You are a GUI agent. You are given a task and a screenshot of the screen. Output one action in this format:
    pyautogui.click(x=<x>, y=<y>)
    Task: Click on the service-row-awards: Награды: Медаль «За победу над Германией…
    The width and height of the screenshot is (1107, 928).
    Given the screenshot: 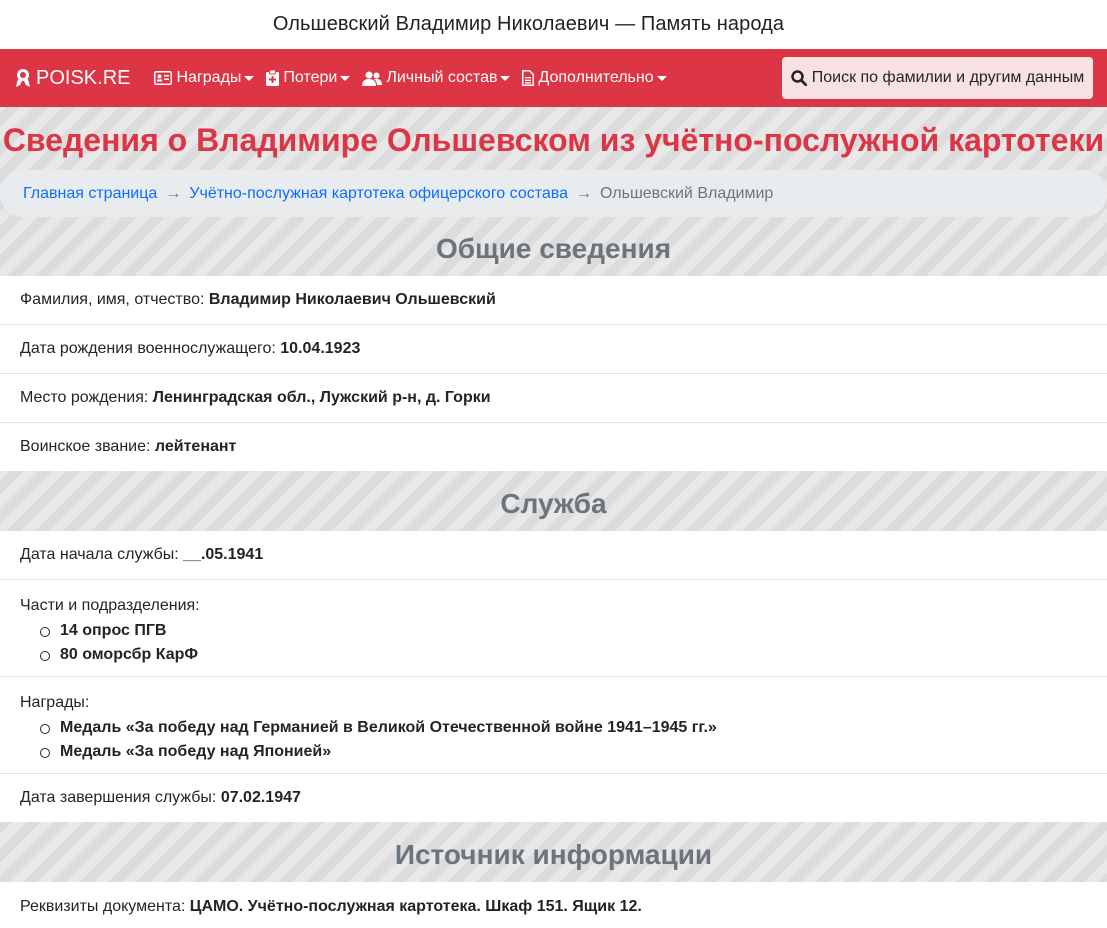 What is the action you would take?
    pyautogui.click(x=553, y=725)
    